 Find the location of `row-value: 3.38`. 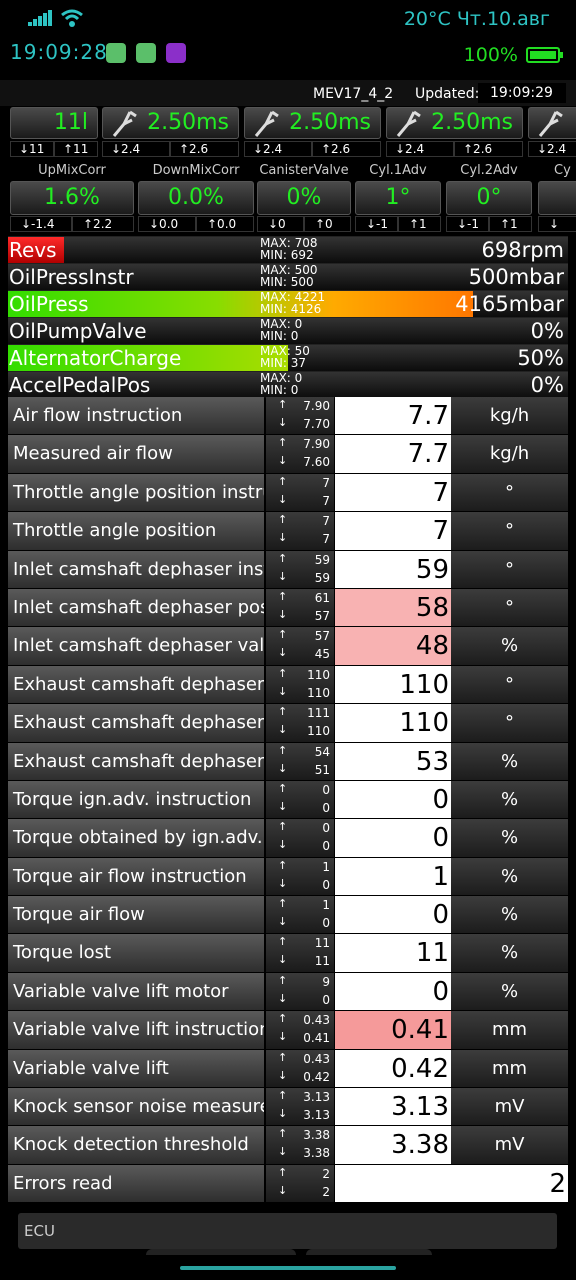

row-value: 3.38 is located at coordinates (393, 1145).